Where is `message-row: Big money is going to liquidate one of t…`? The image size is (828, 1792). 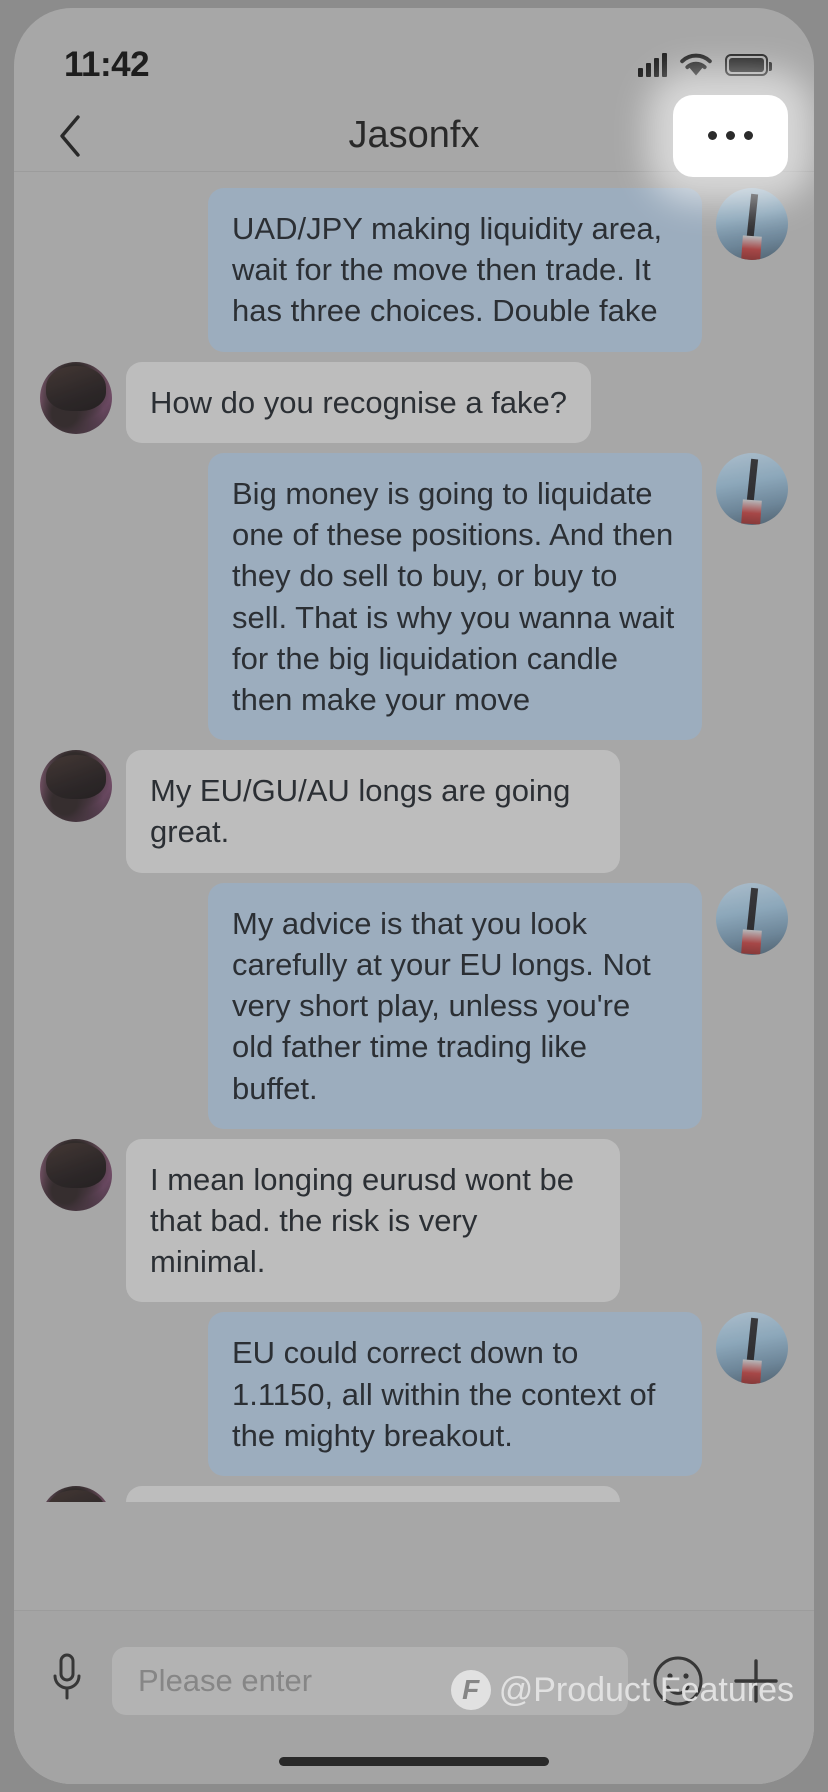 message-row: Big money is going to liquidate one of t… is located at coordinates (414, 596).